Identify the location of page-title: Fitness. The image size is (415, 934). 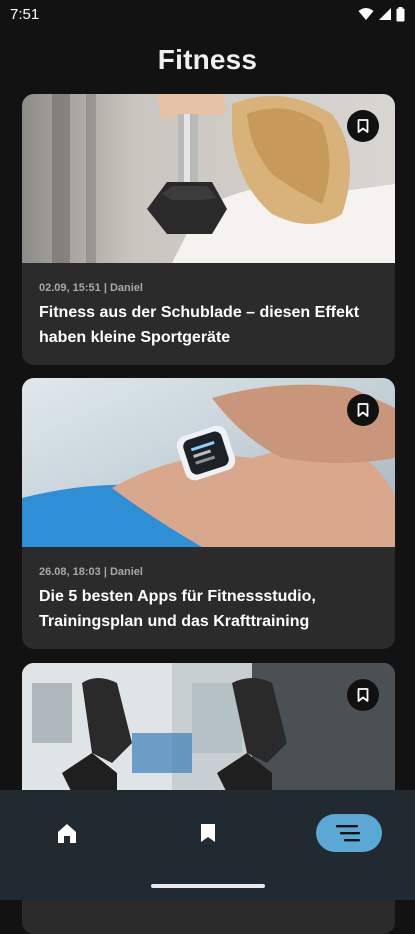
(207, 59).